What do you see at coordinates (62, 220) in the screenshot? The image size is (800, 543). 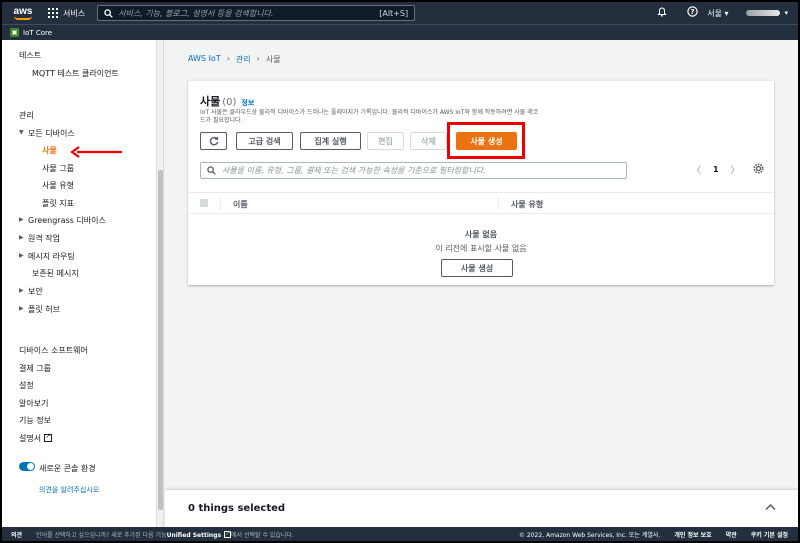 I see `sidebar-item-greengrass: Greengrass 디바이스` at bounding box center [62, 220].